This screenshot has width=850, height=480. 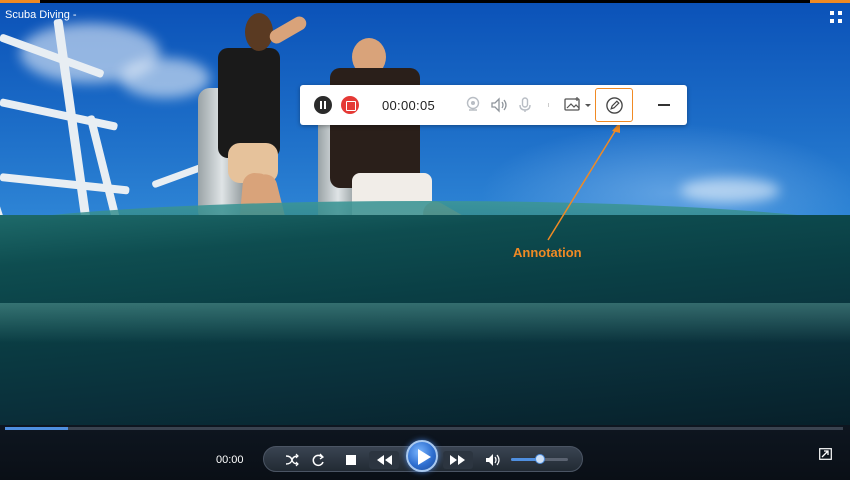 I want to click on recording-timer: 00:00:05, so click(x=409, y=105).